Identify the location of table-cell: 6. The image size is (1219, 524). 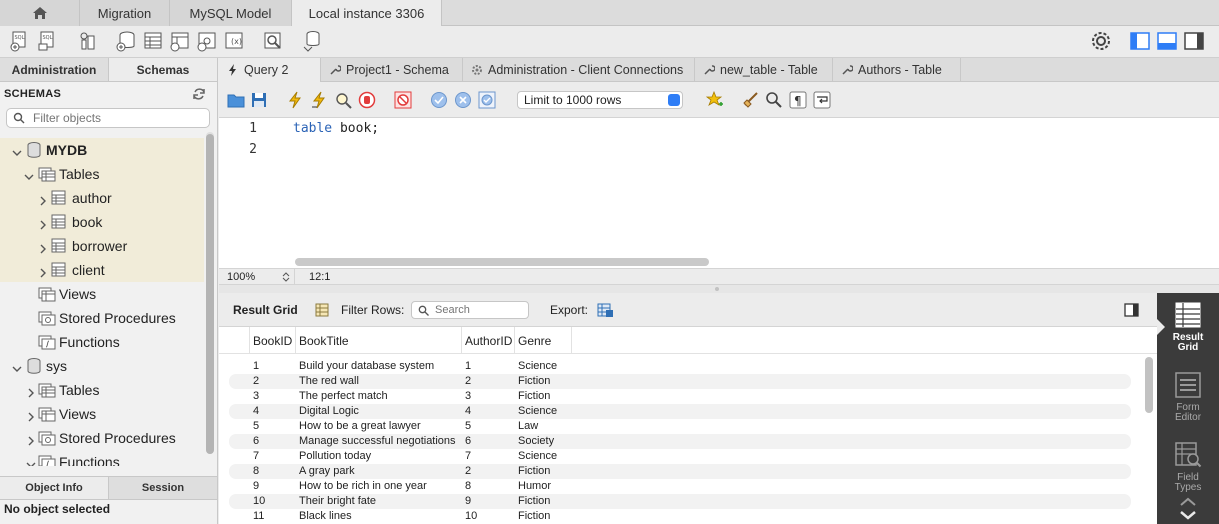
(488, 441).